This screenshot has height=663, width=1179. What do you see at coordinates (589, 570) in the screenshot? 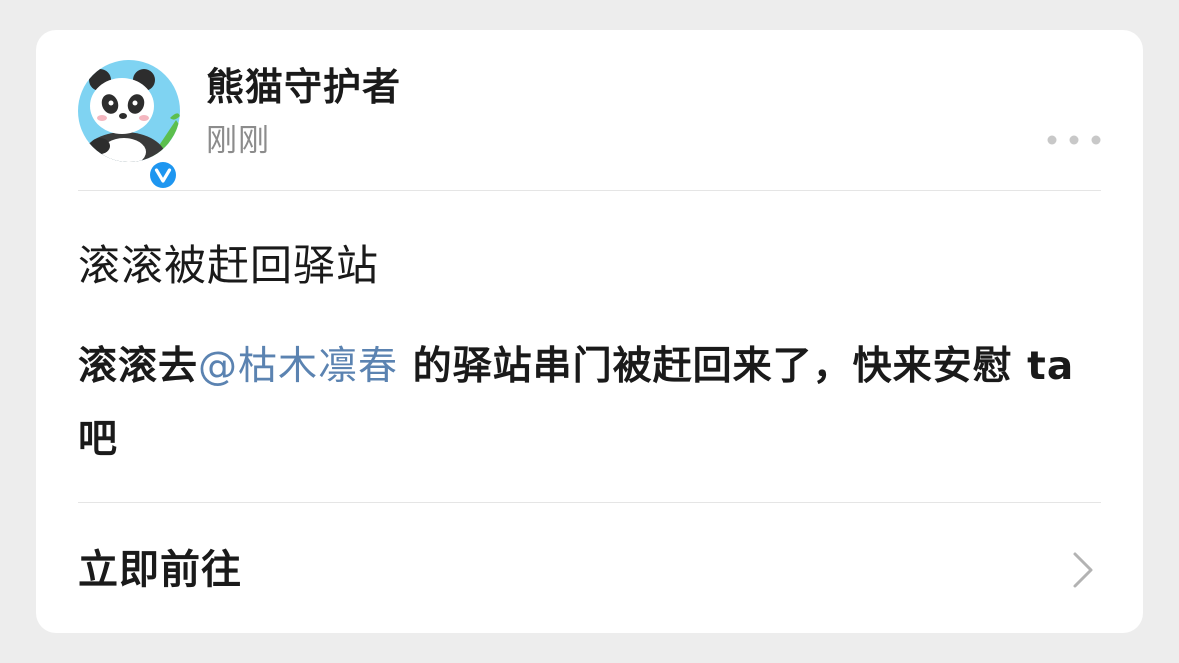
I see `go-now-button: 立即前往` at bounding box center [589, 570].